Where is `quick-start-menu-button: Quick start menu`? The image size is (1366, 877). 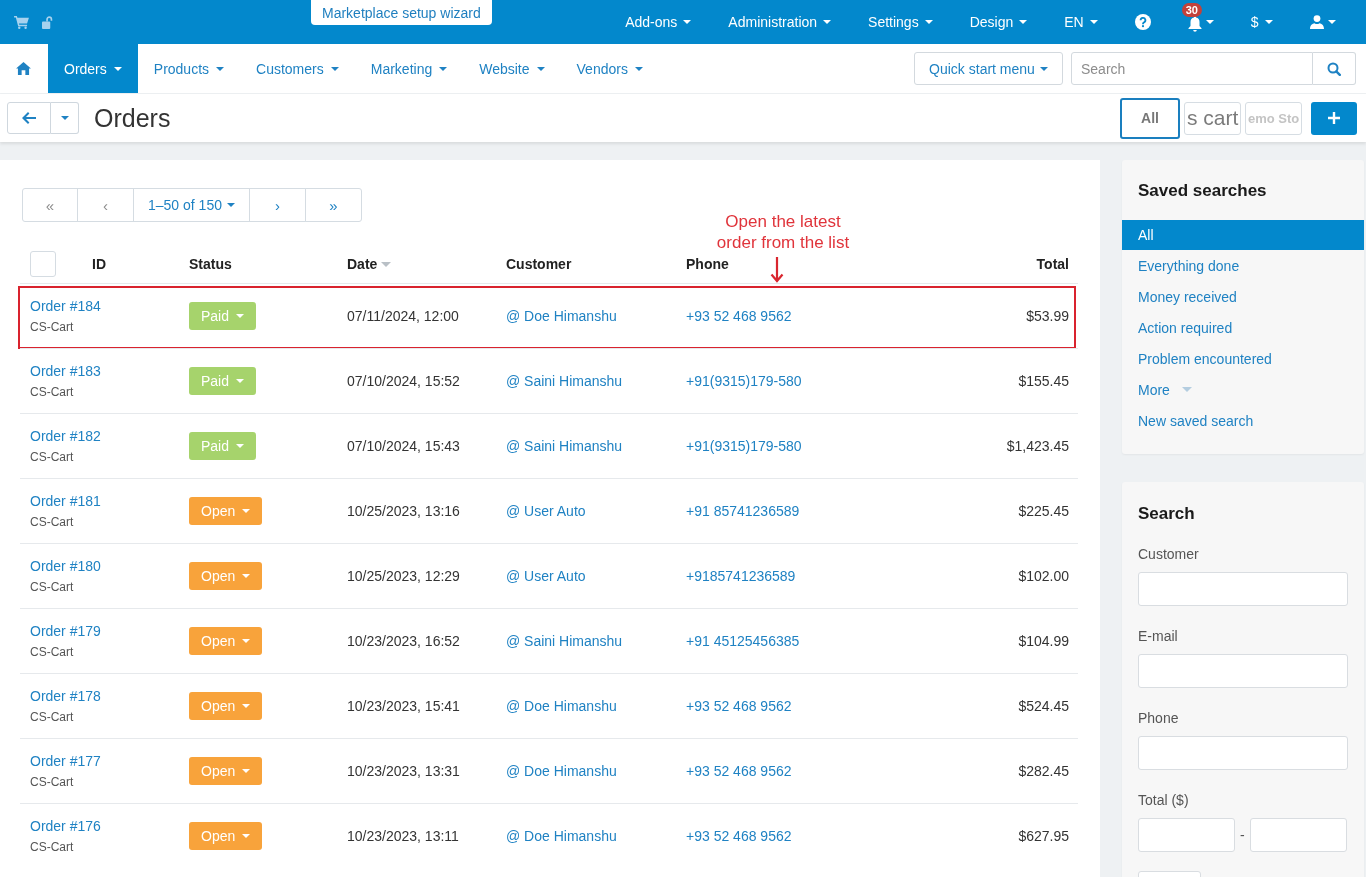 quick-start-menu-button: Quick start menu is located at coordinates (988, 68).